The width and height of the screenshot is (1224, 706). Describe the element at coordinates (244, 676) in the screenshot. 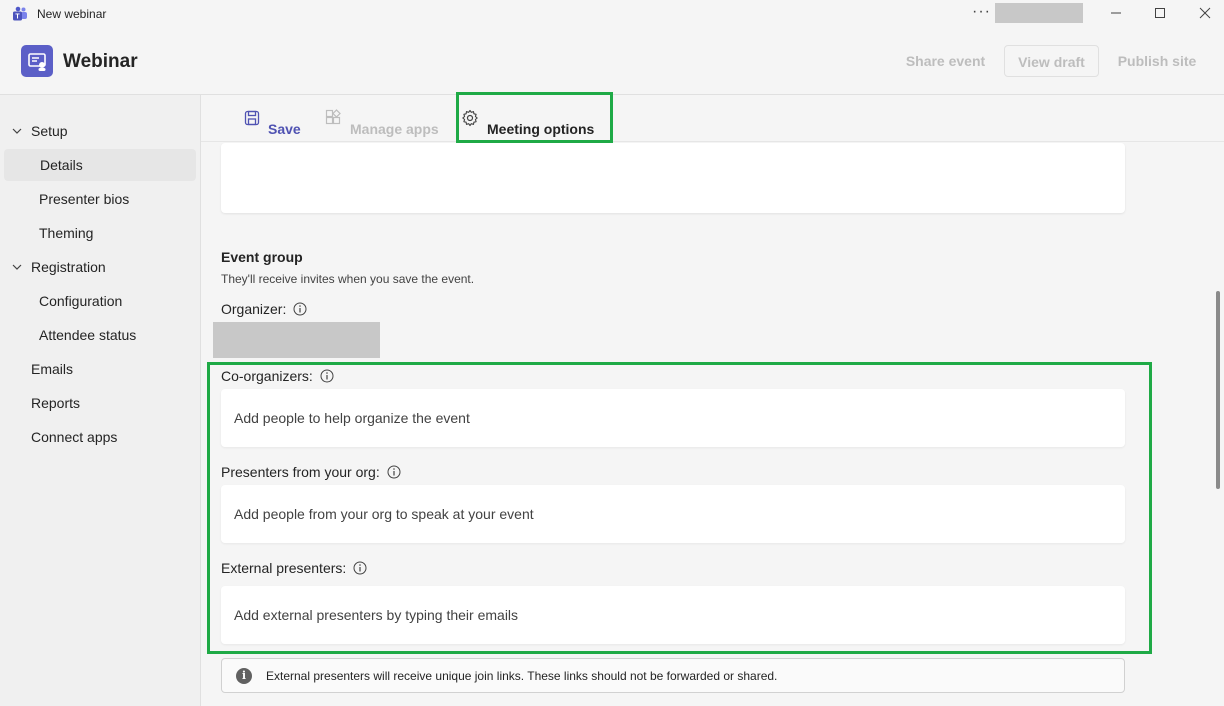

I see `info-filled-icon: i` at that location.